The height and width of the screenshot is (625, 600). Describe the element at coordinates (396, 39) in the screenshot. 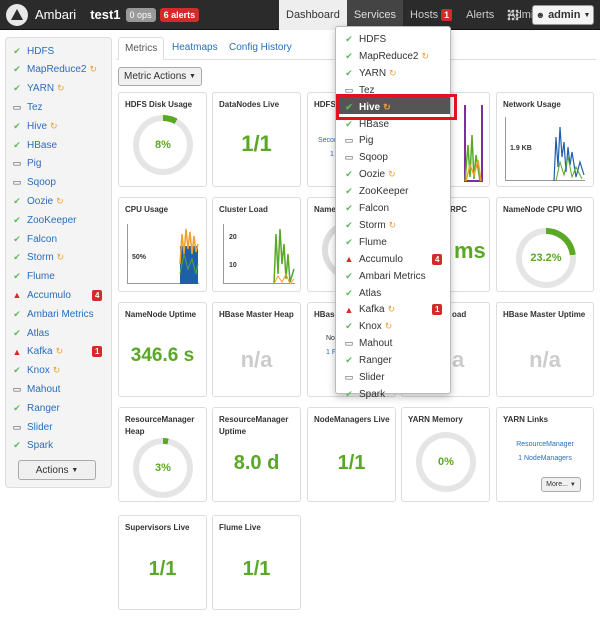

I see `menu-item-hdfs: ✔ HDFS` at that location.